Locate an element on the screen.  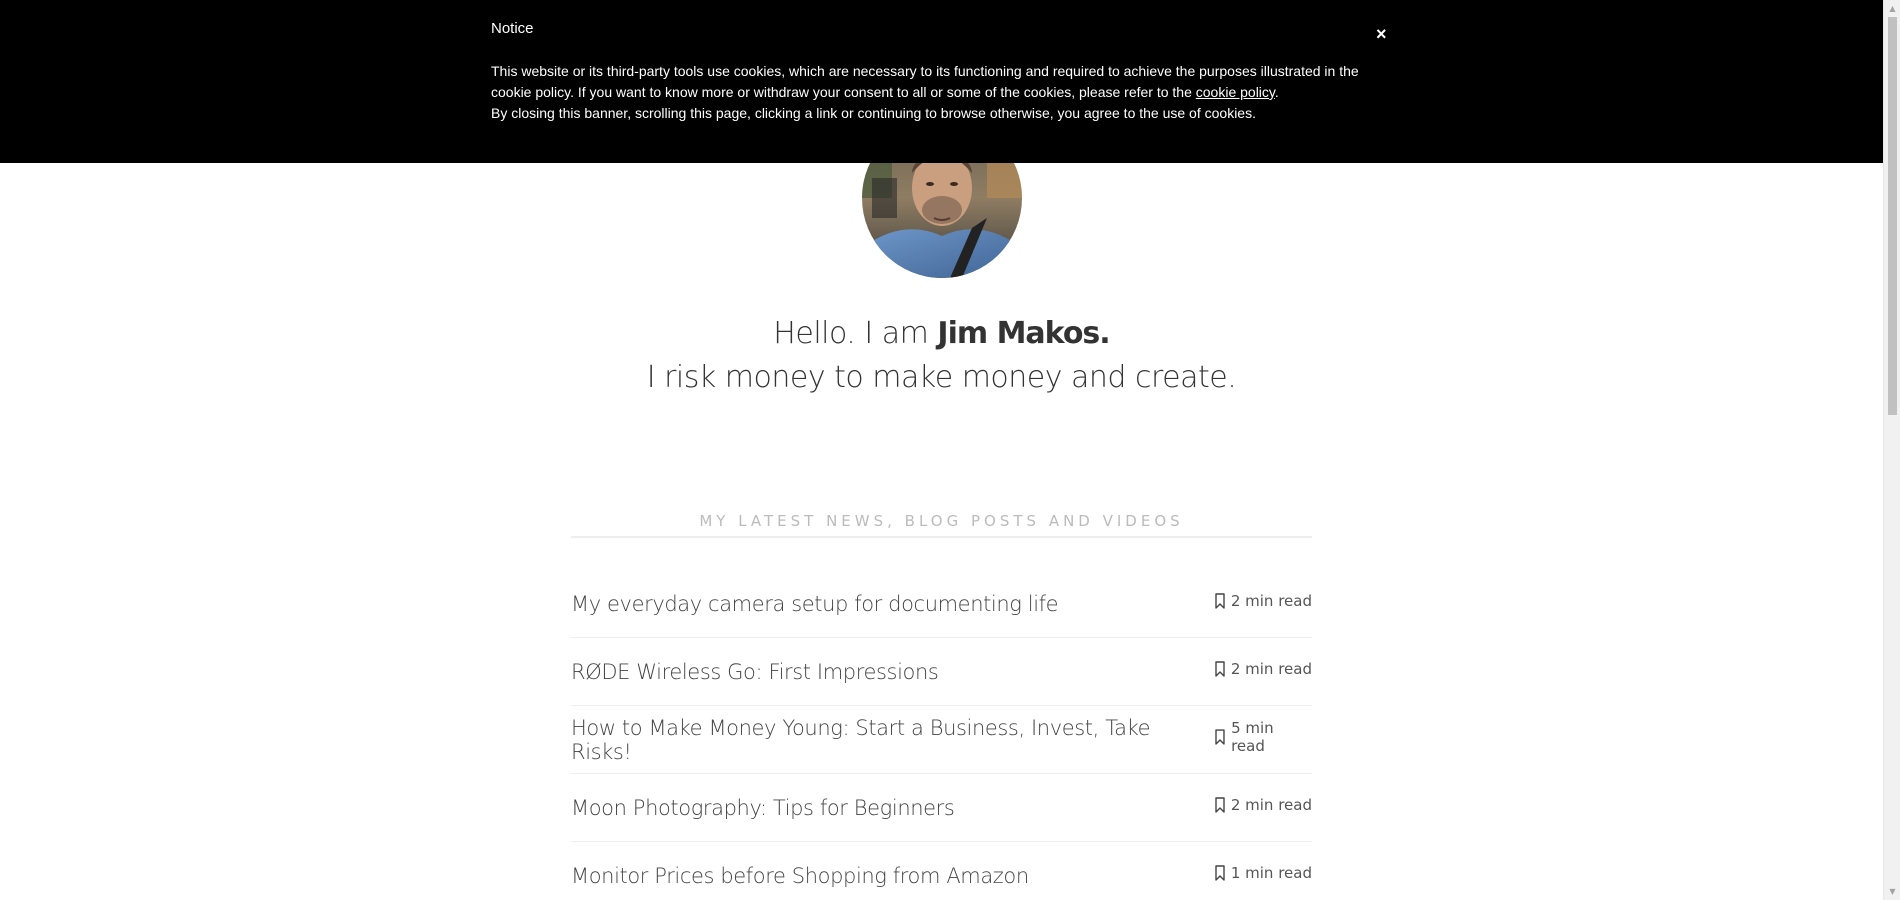
section-title: MY LATEST NEWS, BLOG POSTS AND VIDEOS is located at coordinates (941, 525).